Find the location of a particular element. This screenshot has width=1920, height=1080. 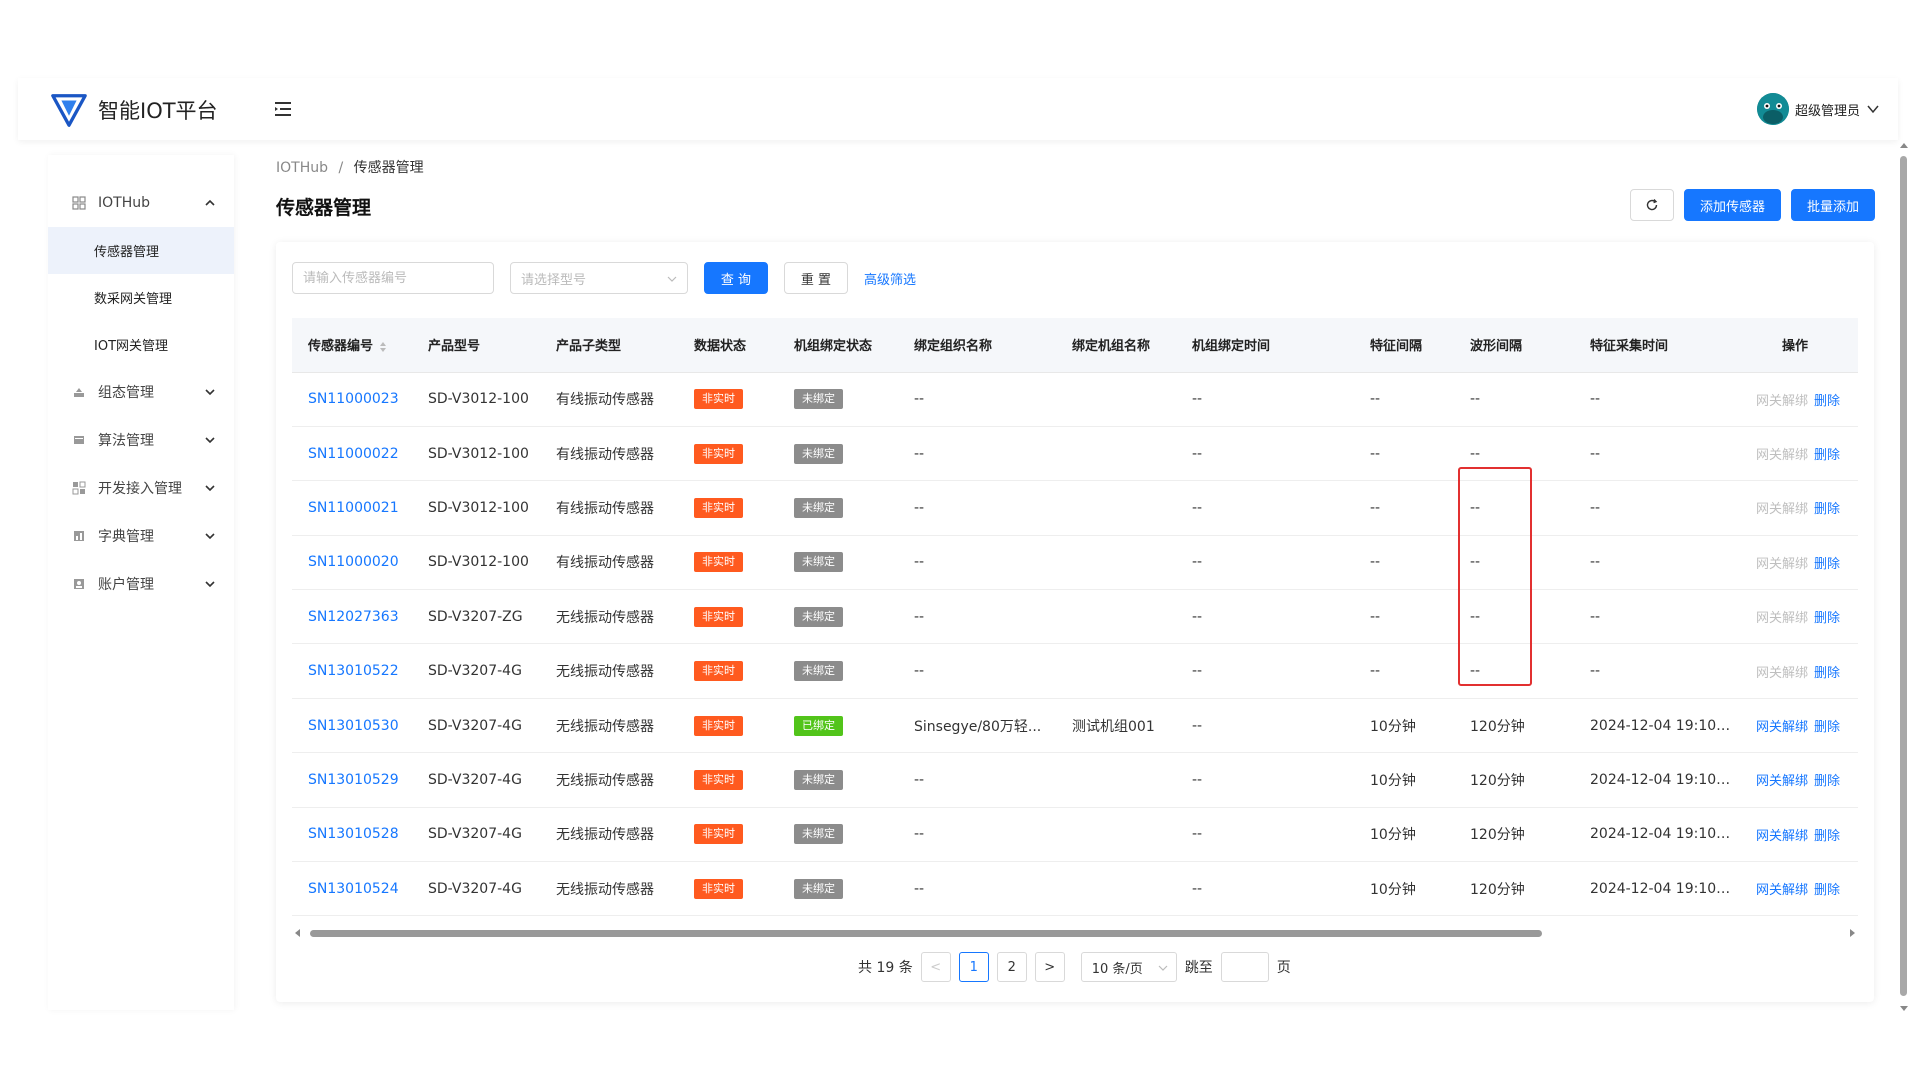

cell-model: SD-V3207-4G is located at coordinates (476, 835).